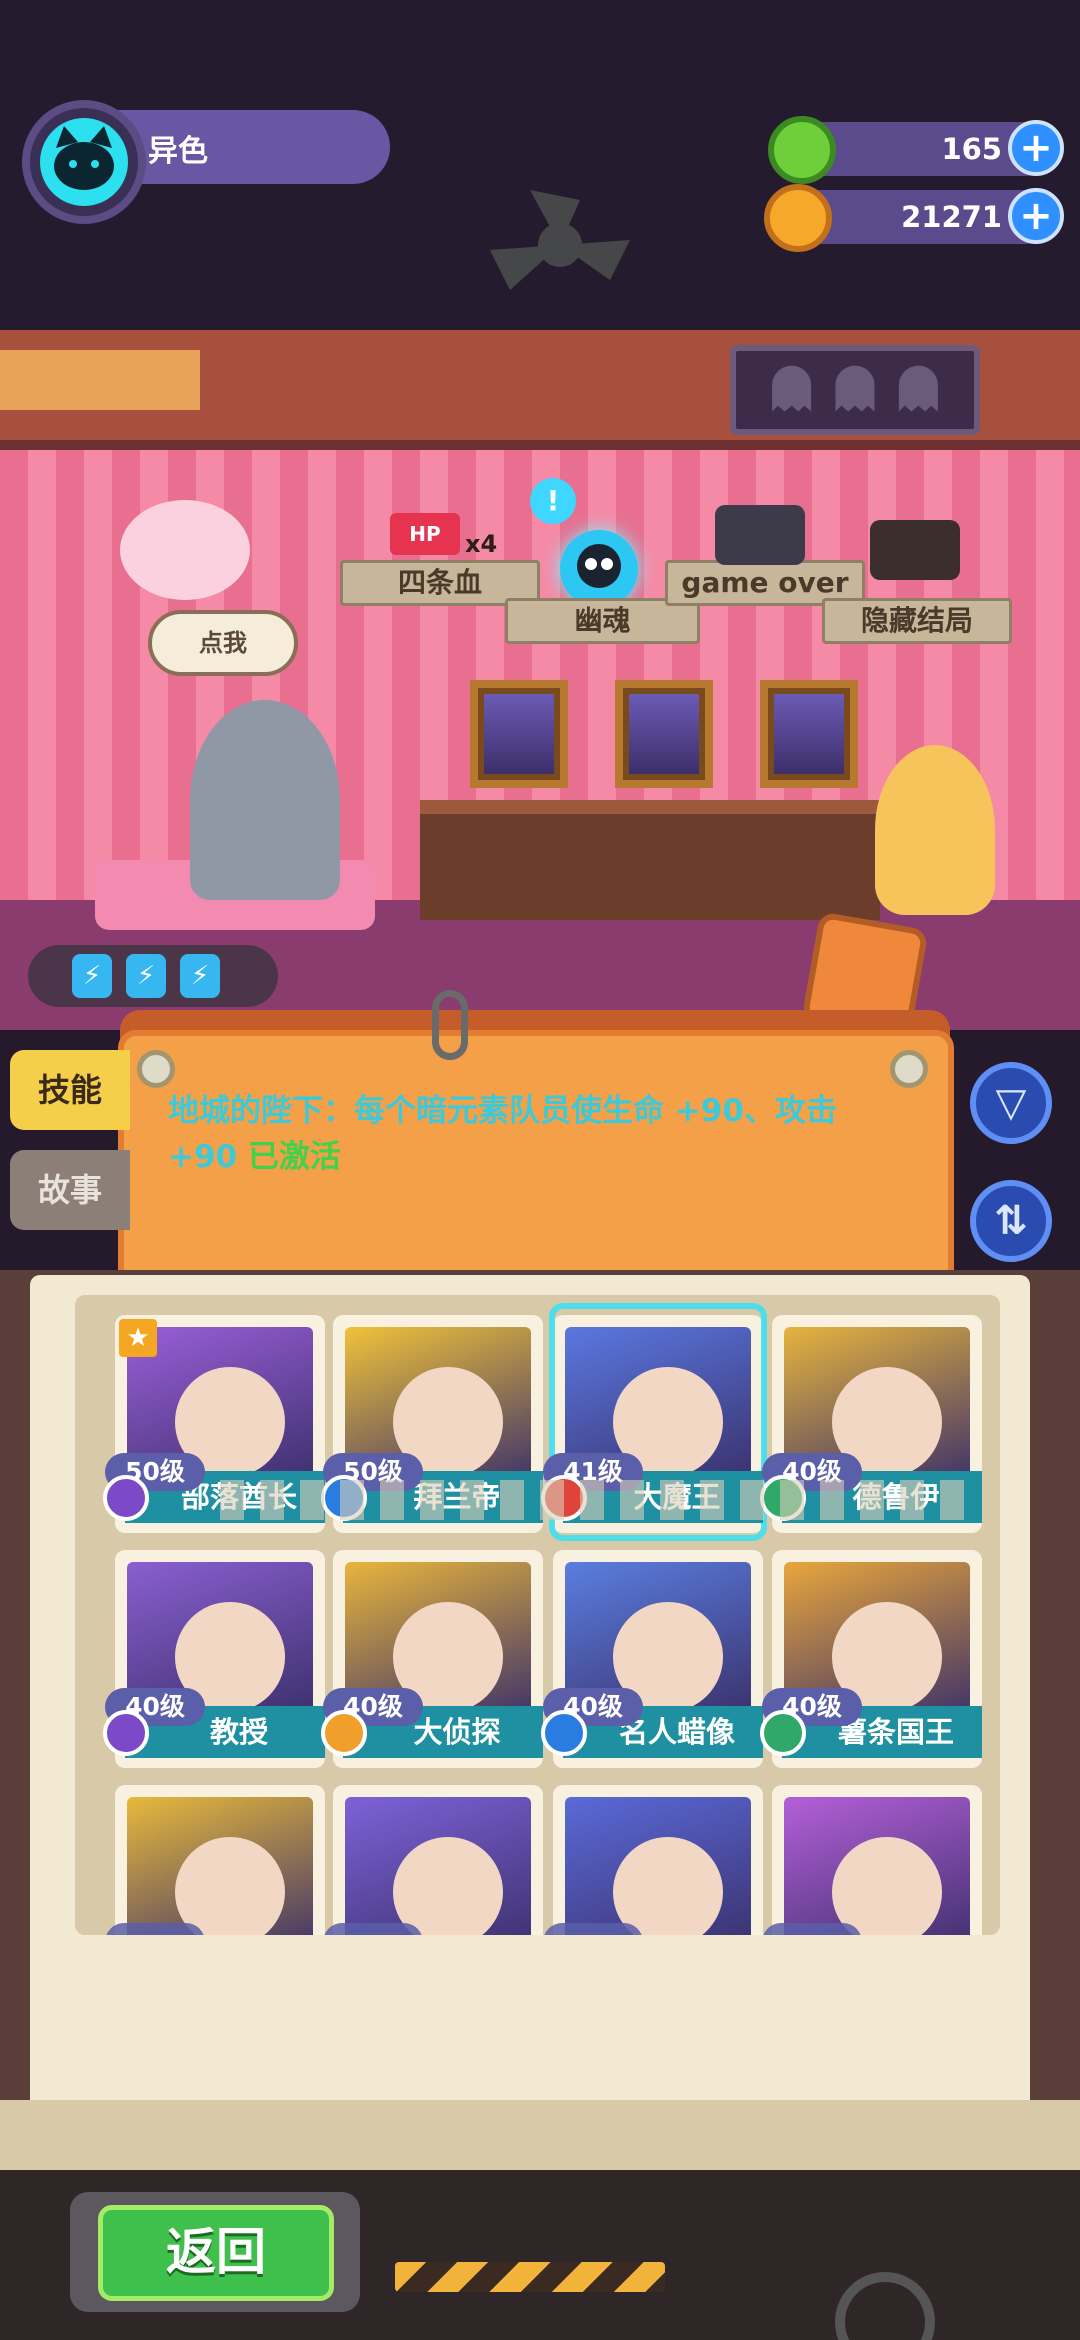  I want to click on skill-status: 已激活, so click(294, 1157).